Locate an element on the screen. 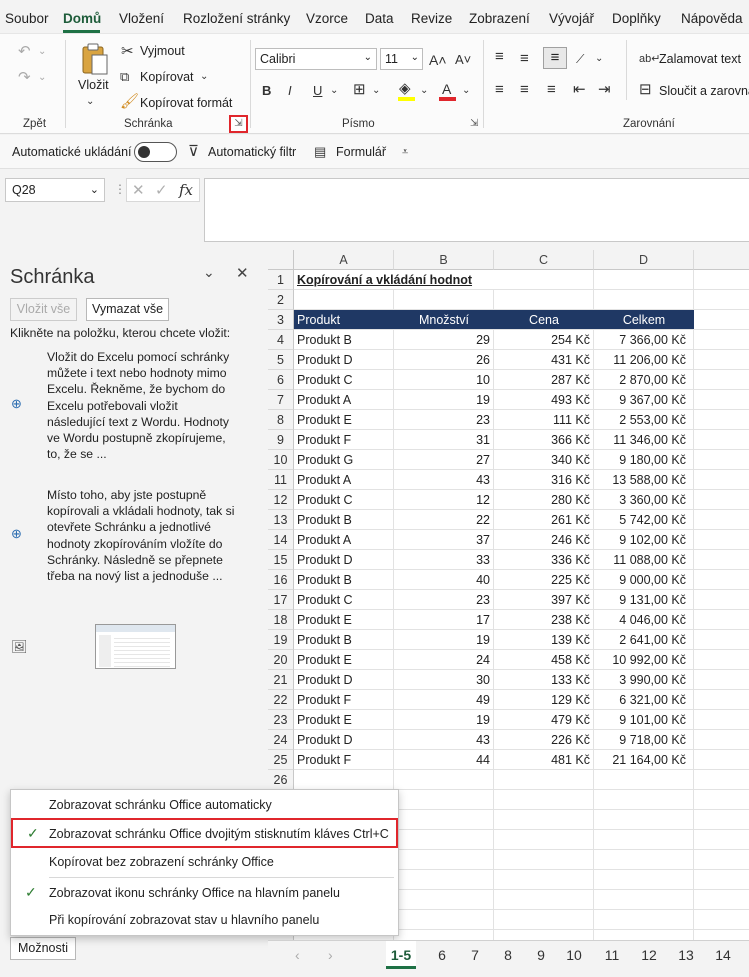 Image resolution: width=749 pixels, height=977 pixels. cell: 9 000,00 Kč is located at coordinates (644, 580).